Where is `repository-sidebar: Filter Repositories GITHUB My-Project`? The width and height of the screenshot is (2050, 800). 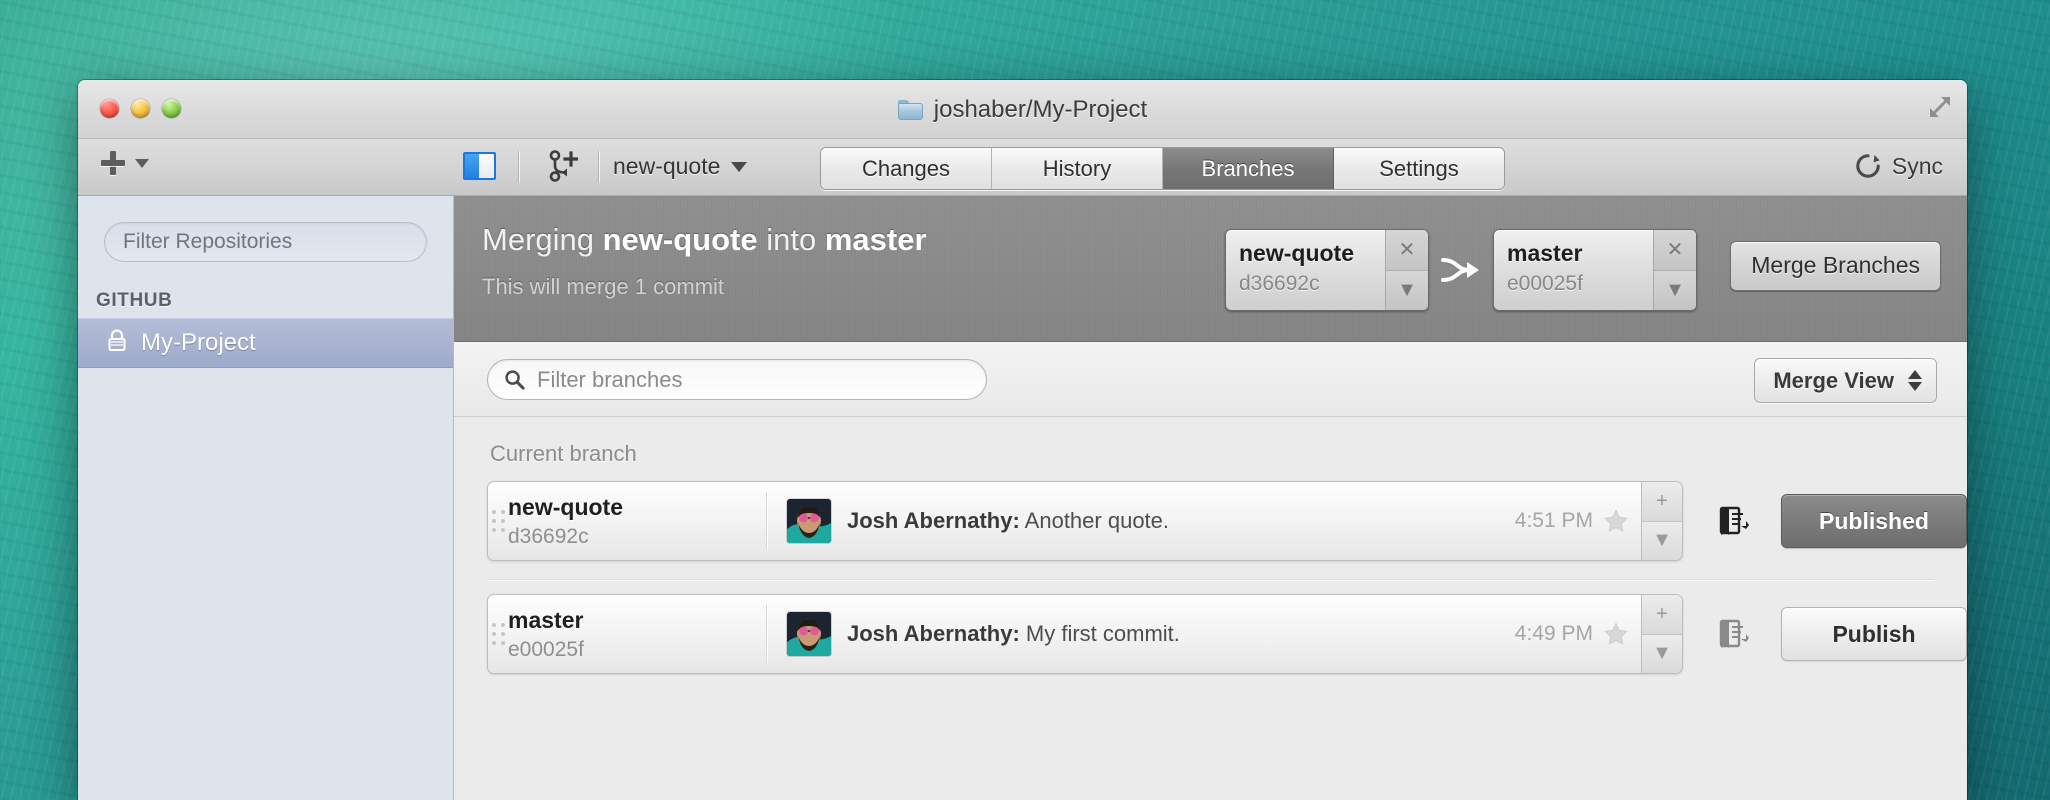 repository-sidebar: Filter Repositories GITHUB My-Project is located at coordinates (266, 498).